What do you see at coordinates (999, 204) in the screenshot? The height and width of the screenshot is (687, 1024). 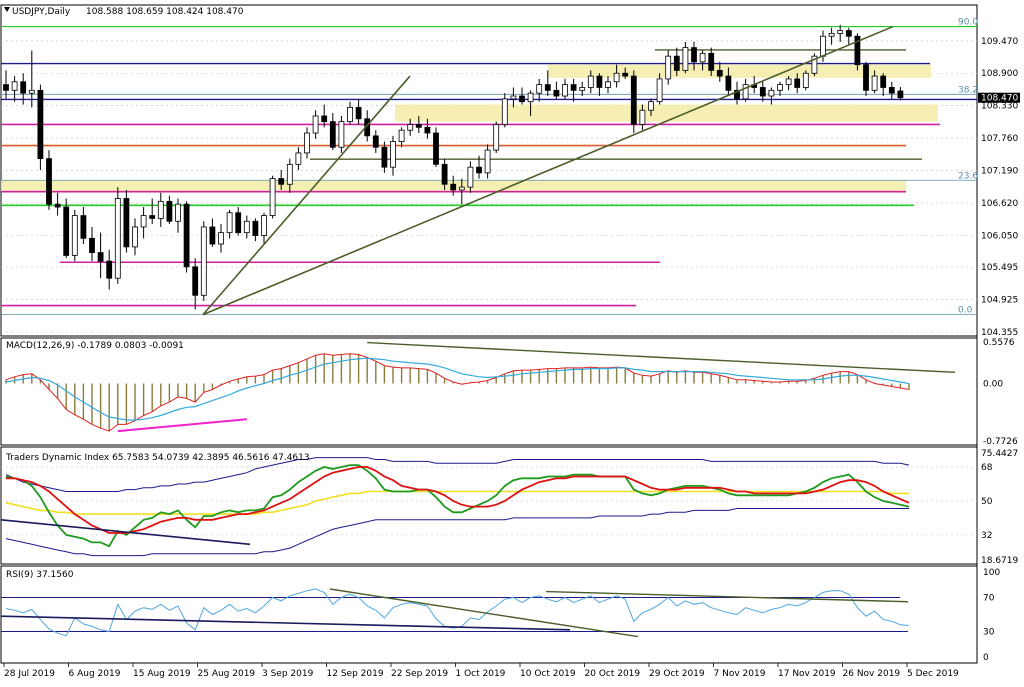 I see `price-tick-label: 106.620` at bounding box center [999, 204].